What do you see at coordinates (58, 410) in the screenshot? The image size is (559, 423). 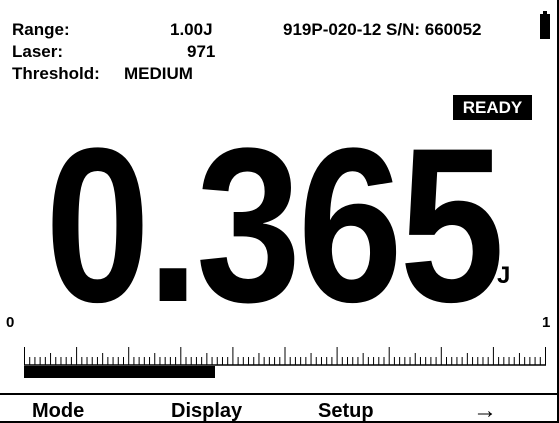 I see `mode-softkey: Mode` at bounding box center [58, 410].